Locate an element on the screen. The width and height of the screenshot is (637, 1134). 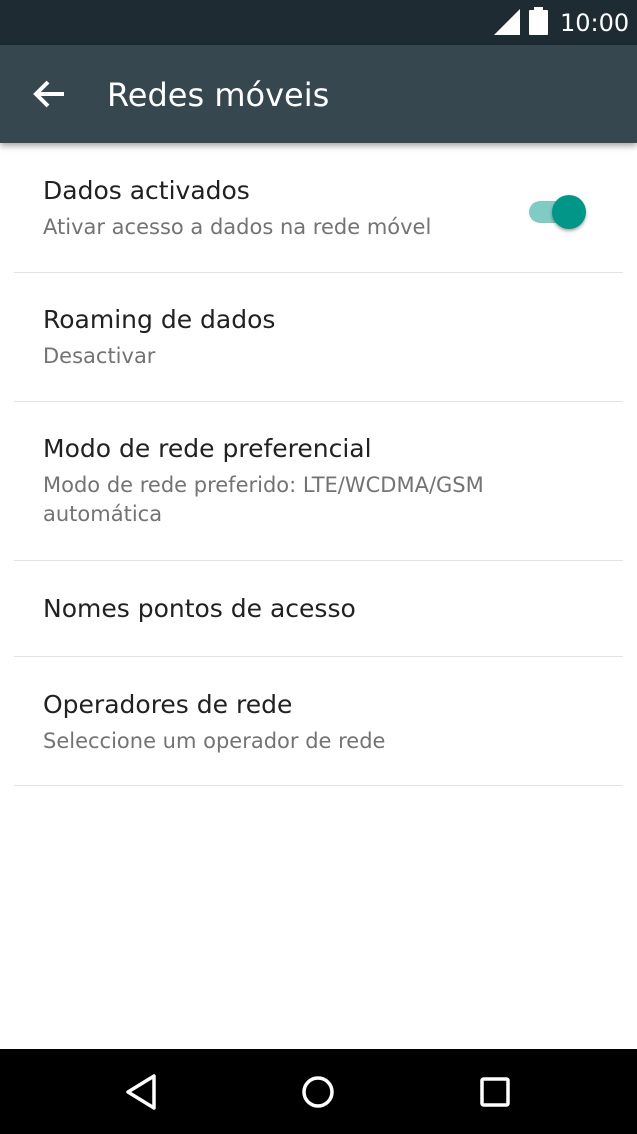
nav-back-button is located at coordinates (141, 1092).